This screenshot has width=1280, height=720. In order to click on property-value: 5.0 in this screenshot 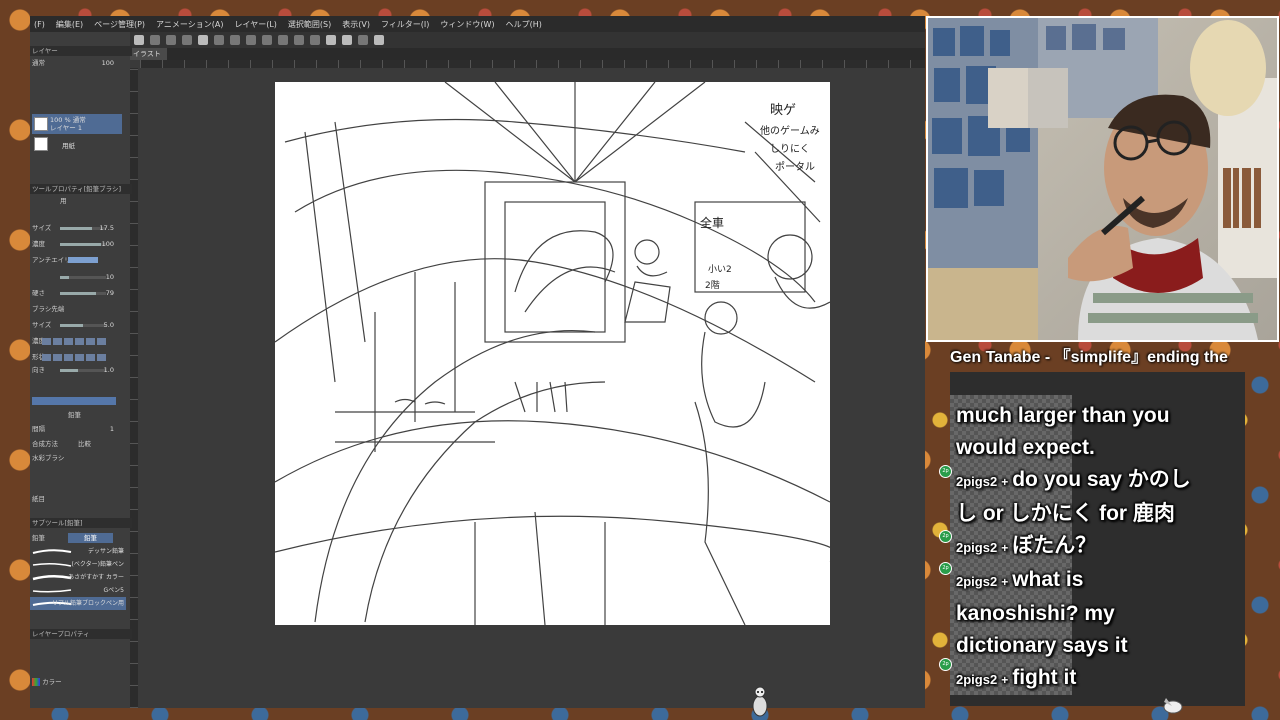, I will do `click(108, 325)`.